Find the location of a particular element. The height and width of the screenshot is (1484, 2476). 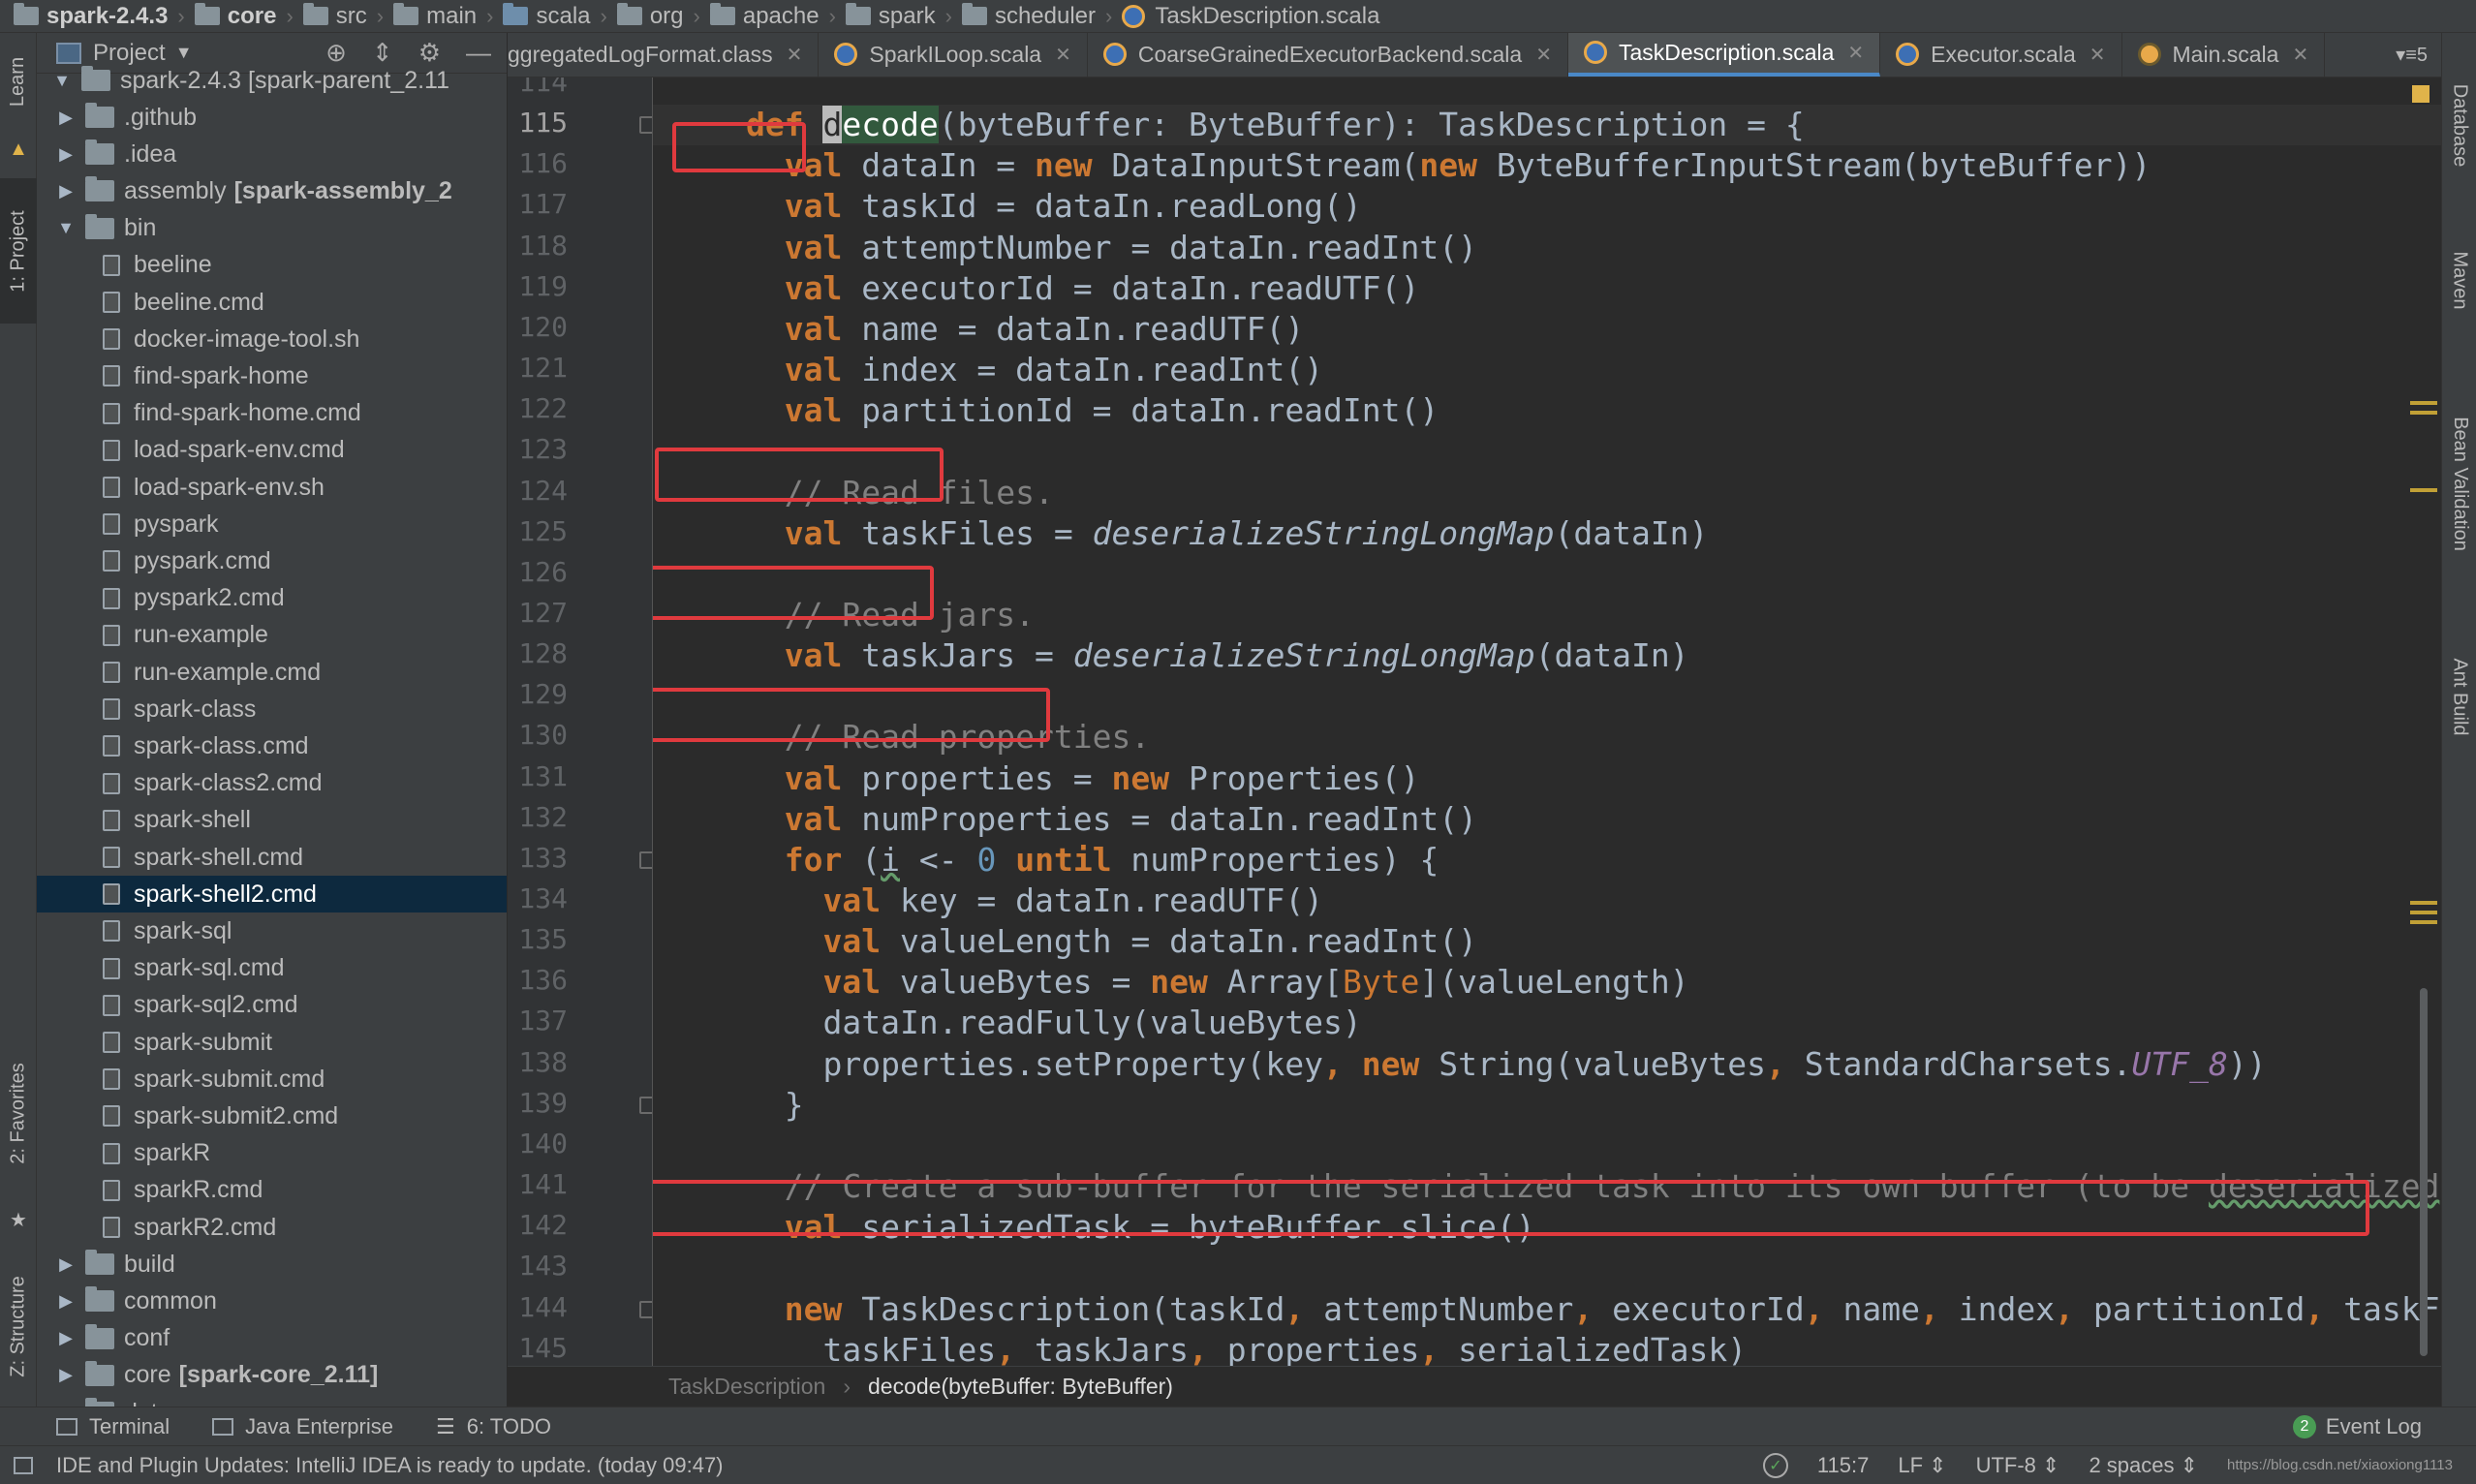

editor-tab: CoarseGrainedExecutorBackend.scala ✕ is located at coordinates (1328, 55).